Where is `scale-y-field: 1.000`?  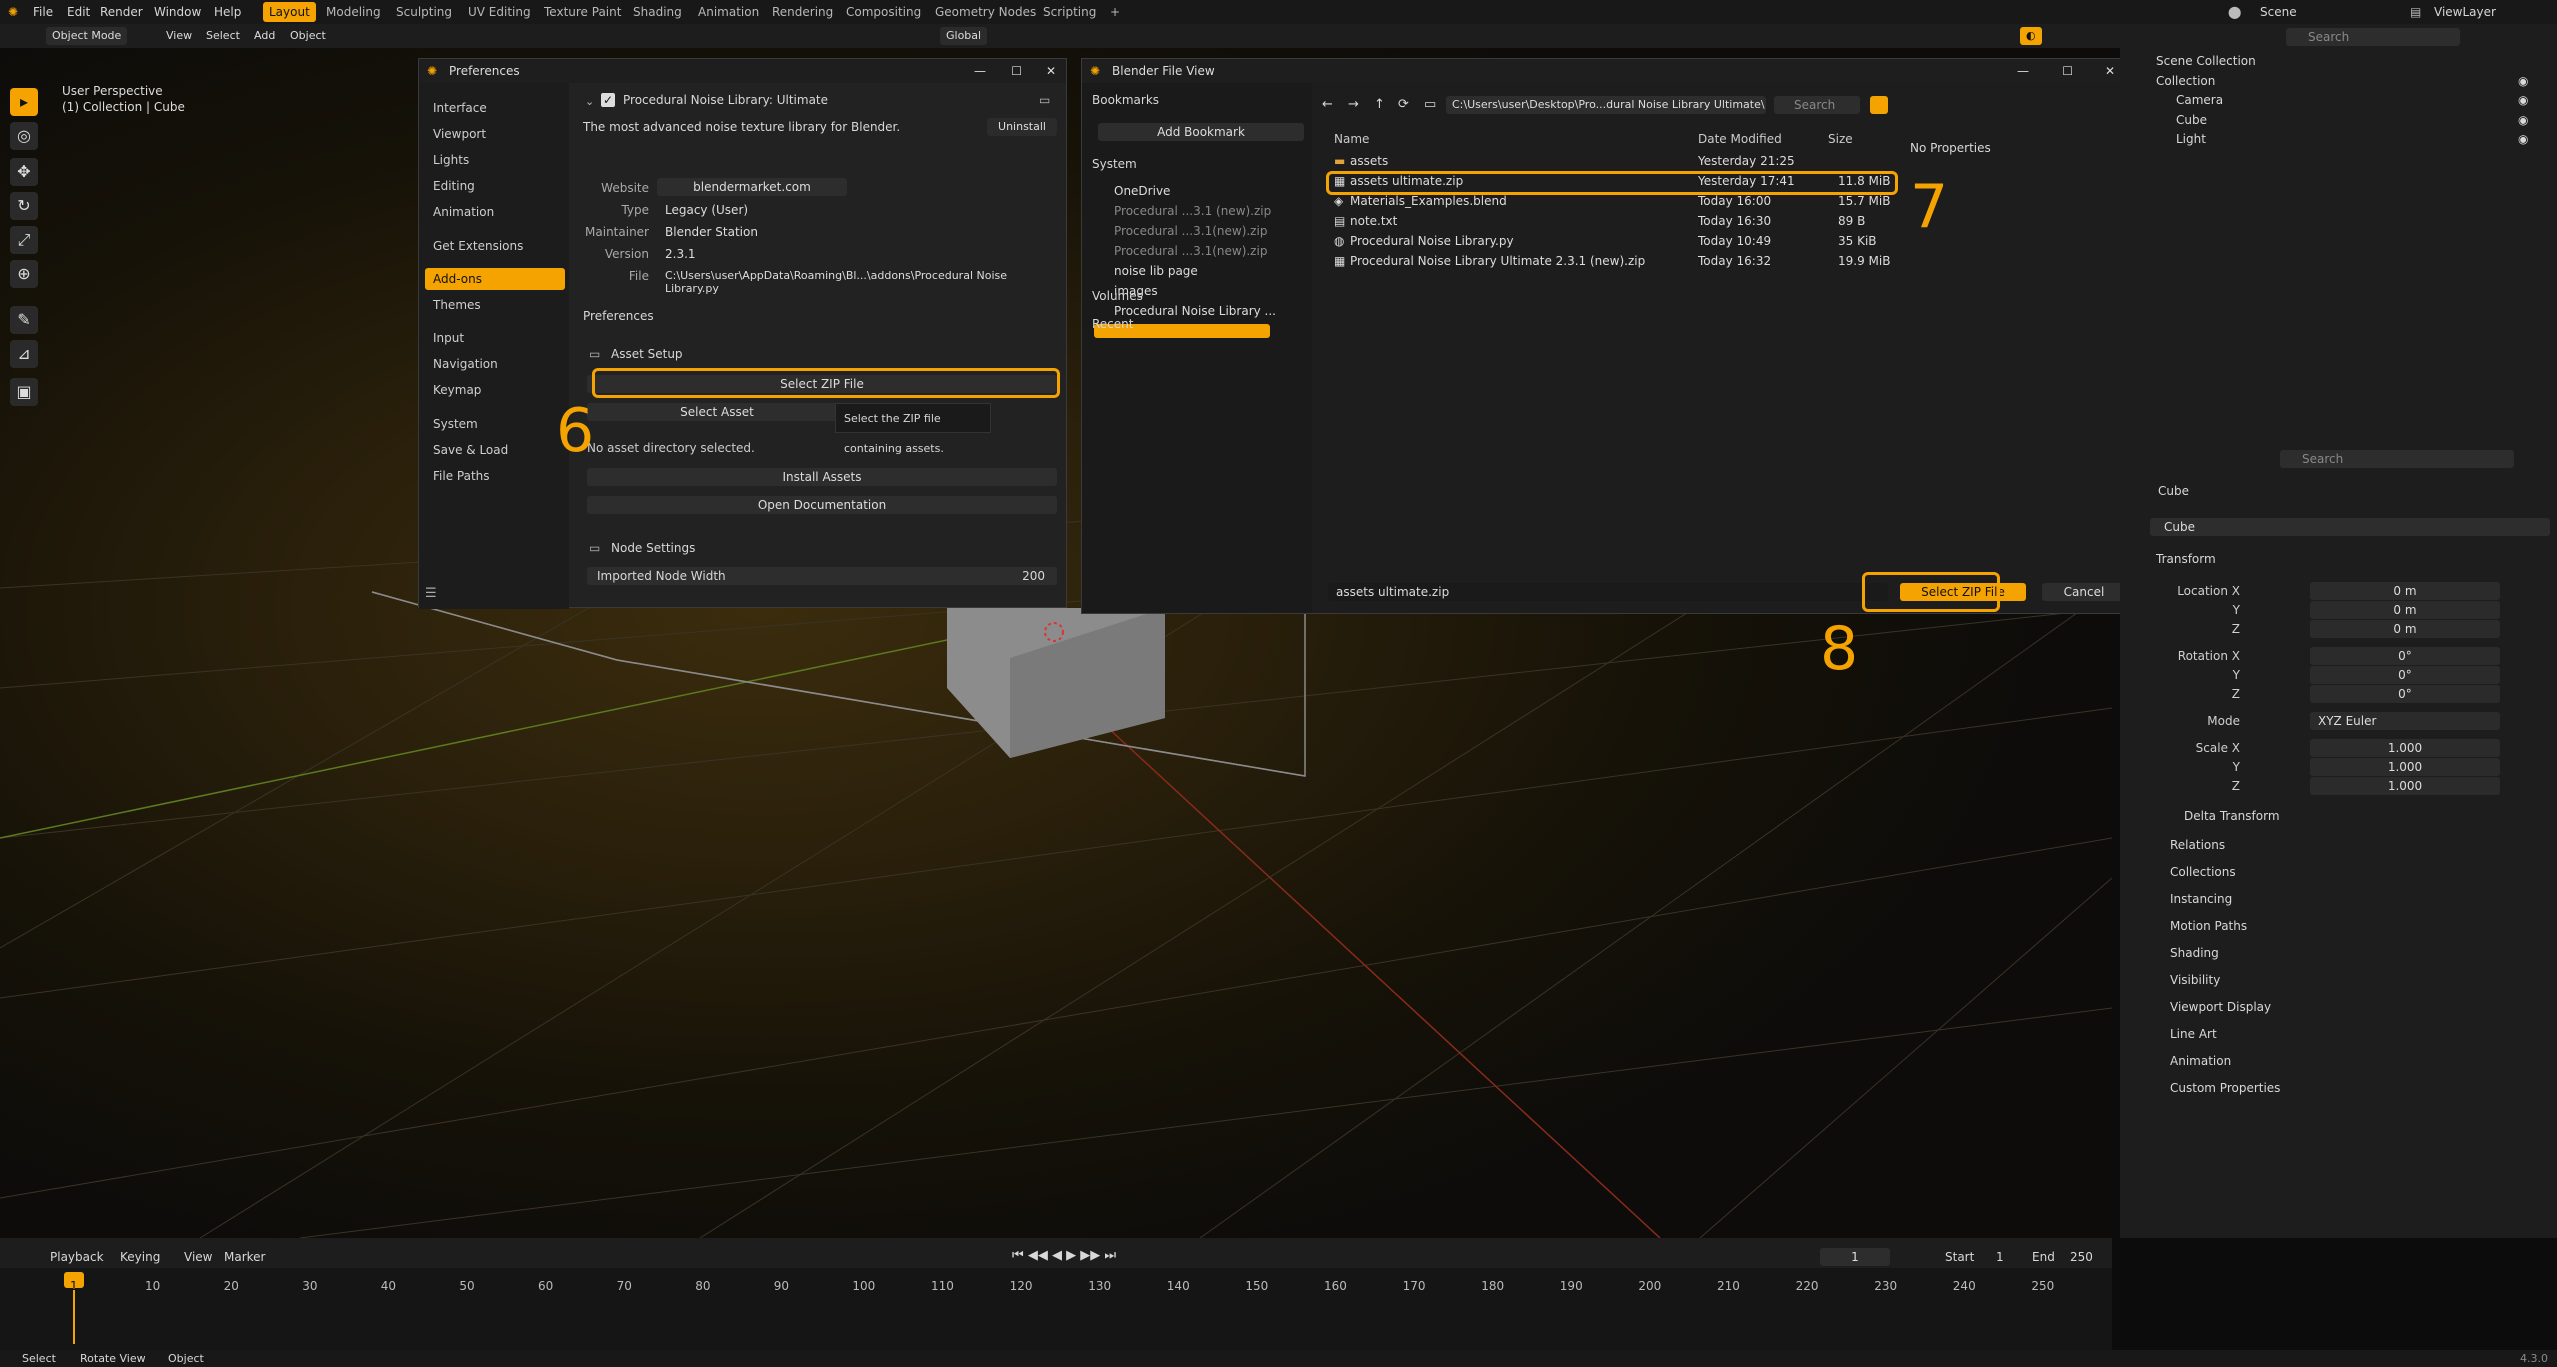
scale-y-field: 1.000 is located at coordinates (2405, 767).